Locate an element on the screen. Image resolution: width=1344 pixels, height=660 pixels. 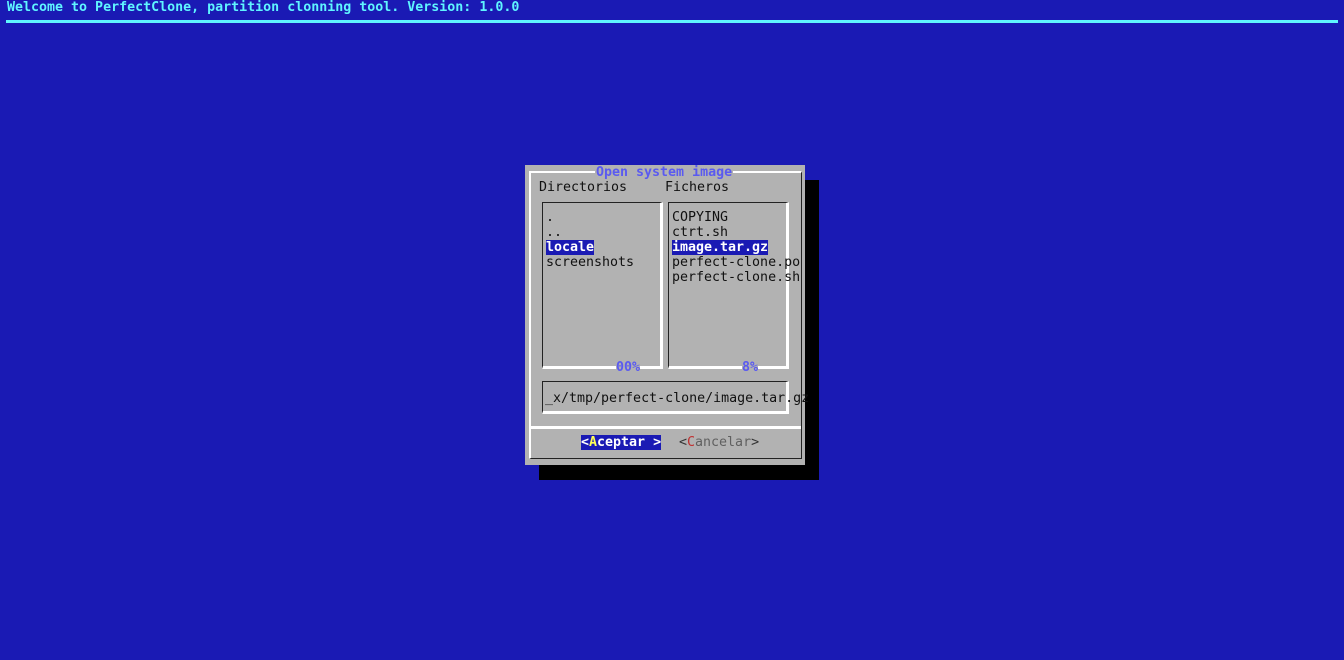
label: ceptar > is located at coordinates (629, 442).